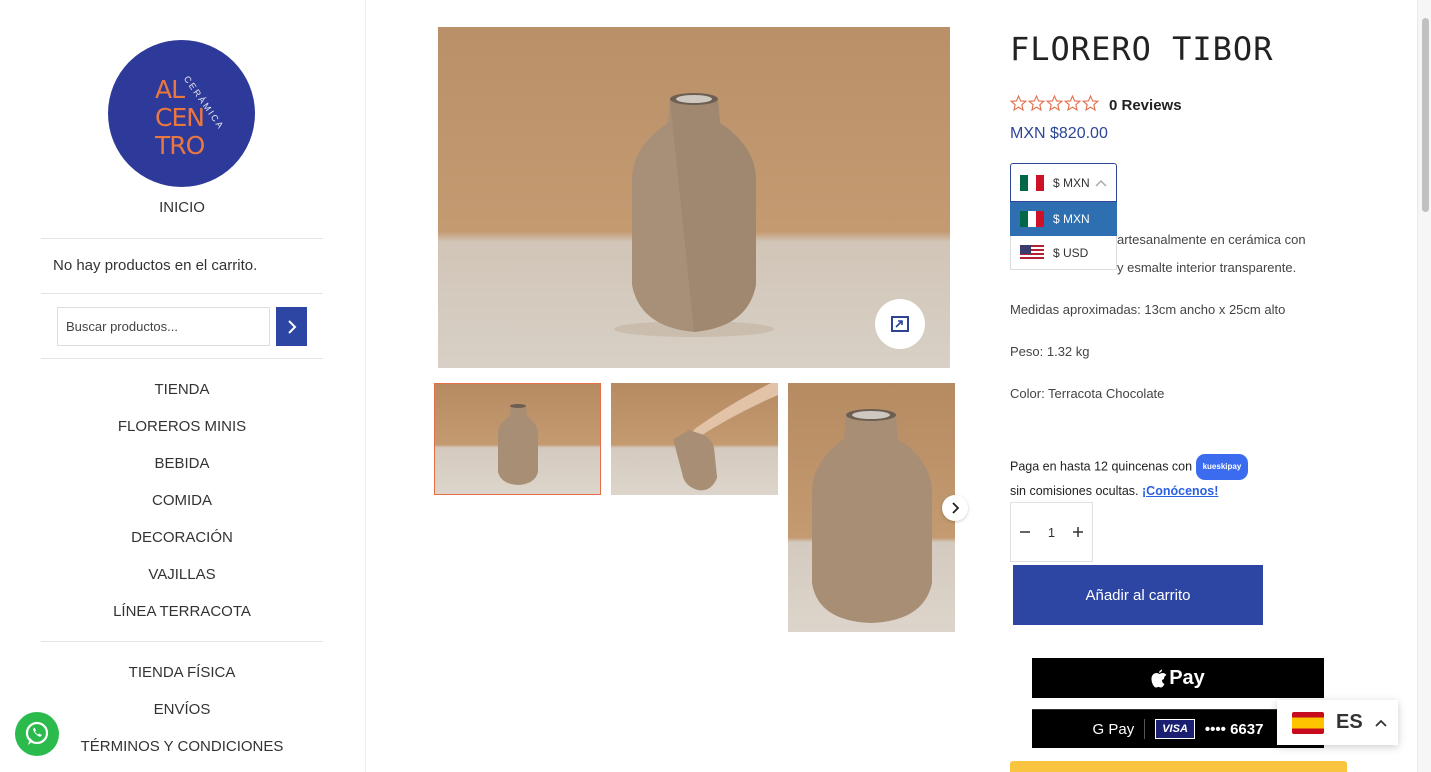 The width and height of the screenshot is (1431, 772). I want to click on currency-option-label: $ MXN, so click(1071, 219).